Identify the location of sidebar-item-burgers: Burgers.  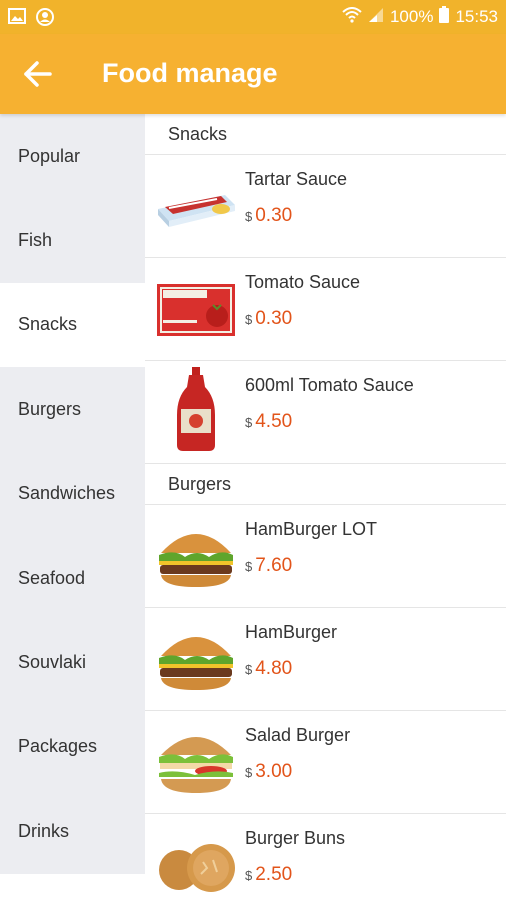
(72, 409).